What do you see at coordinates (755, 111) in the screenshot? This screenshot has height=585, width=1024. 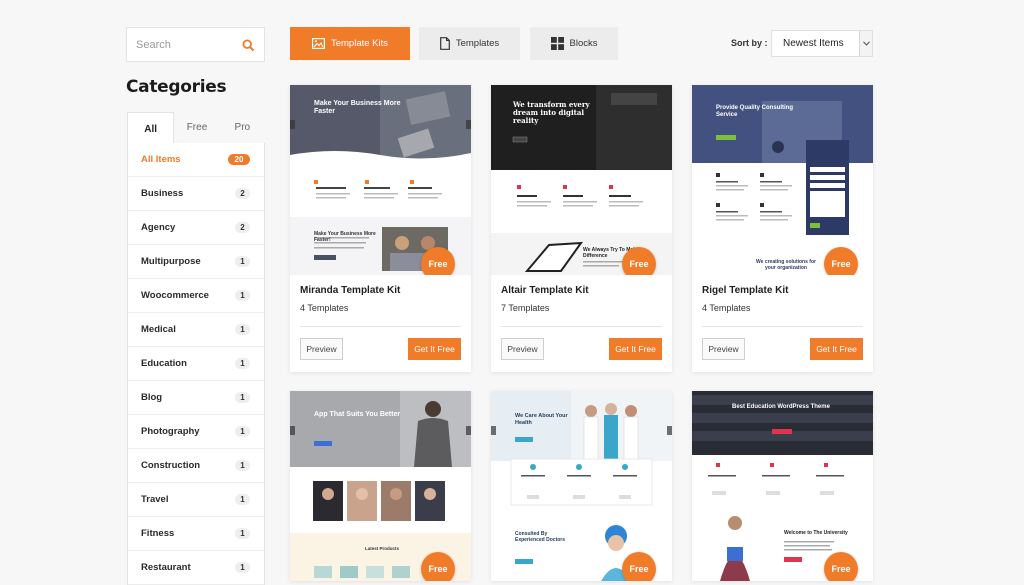 I see `thumb-headline: Provide Quality Consulting Service` at bounding box center [755, 111].